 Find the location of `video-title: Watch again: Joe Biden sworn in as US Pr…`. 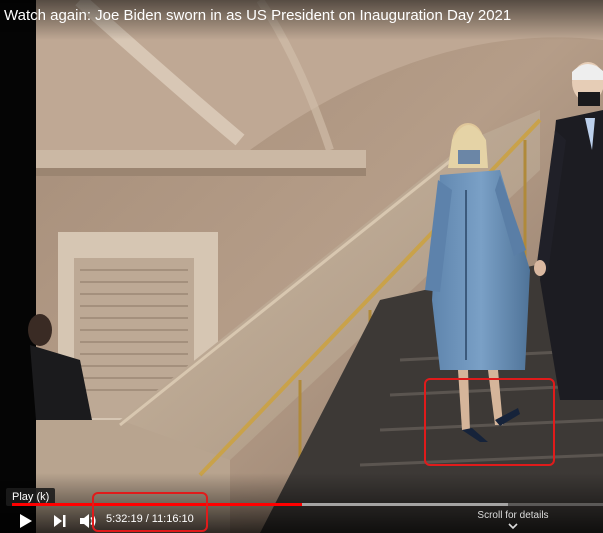

video-title: Watch again: Joe Biden sworn in as US Pr… is located at coordinates (257, 15).